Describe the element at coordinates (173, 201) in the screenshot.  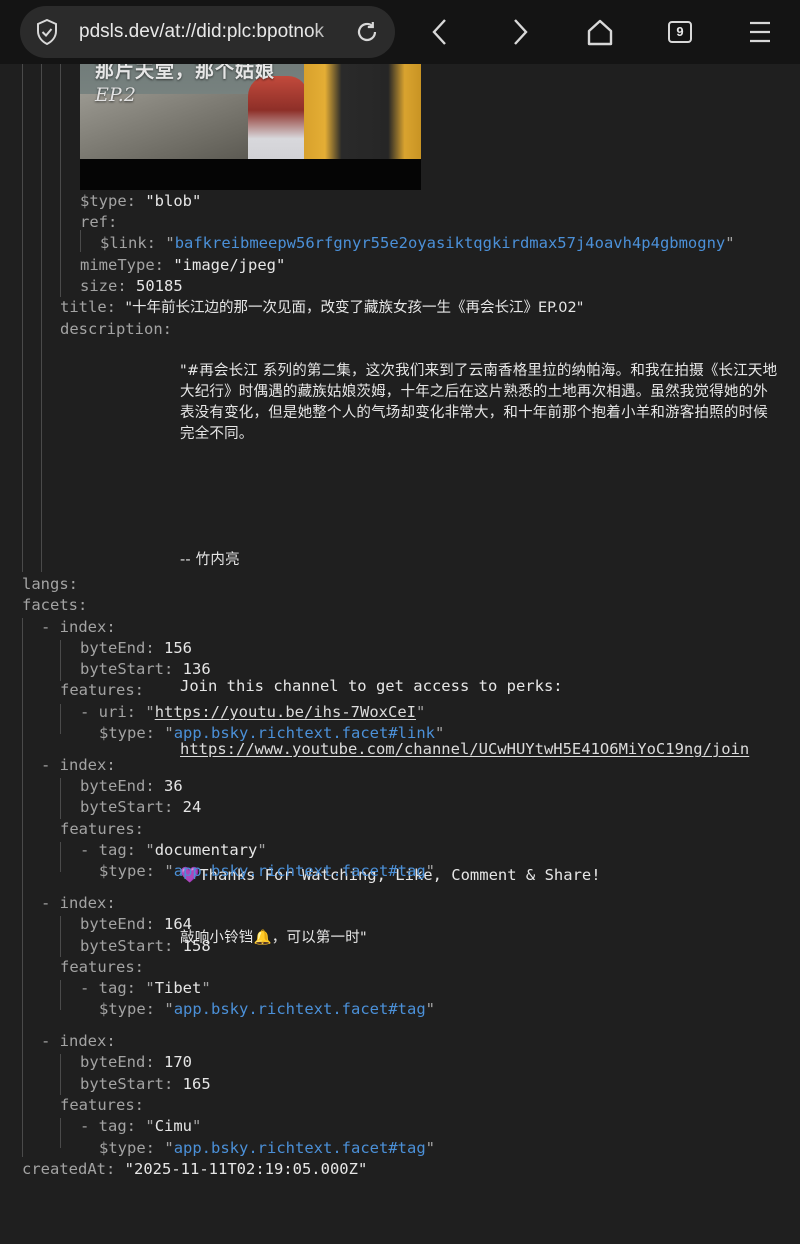
I see `value-text: "blob"` at that location.